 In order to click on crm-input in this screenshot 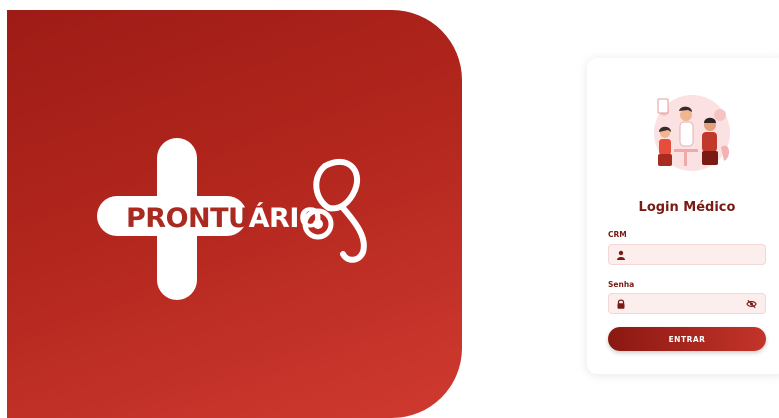, I will do `click(689, 255)`.